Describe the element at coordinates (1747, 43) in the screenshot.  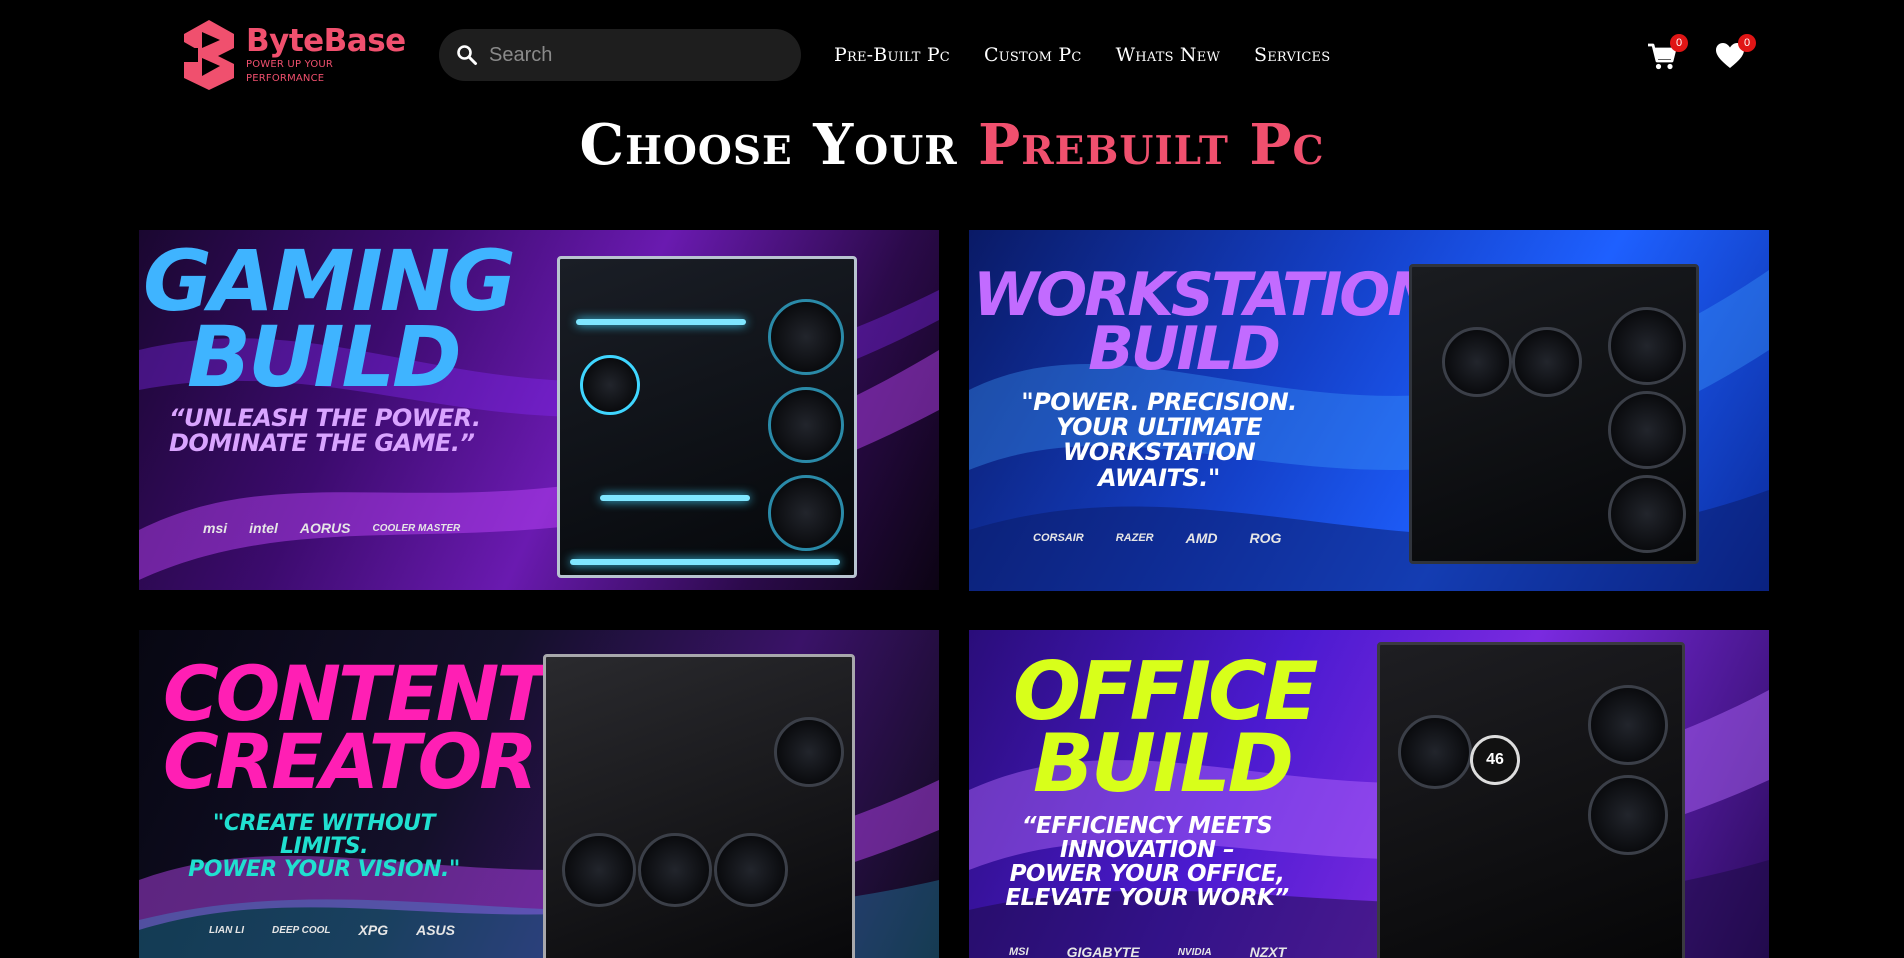
I see `wishlist-count-badge: 0` at that location.